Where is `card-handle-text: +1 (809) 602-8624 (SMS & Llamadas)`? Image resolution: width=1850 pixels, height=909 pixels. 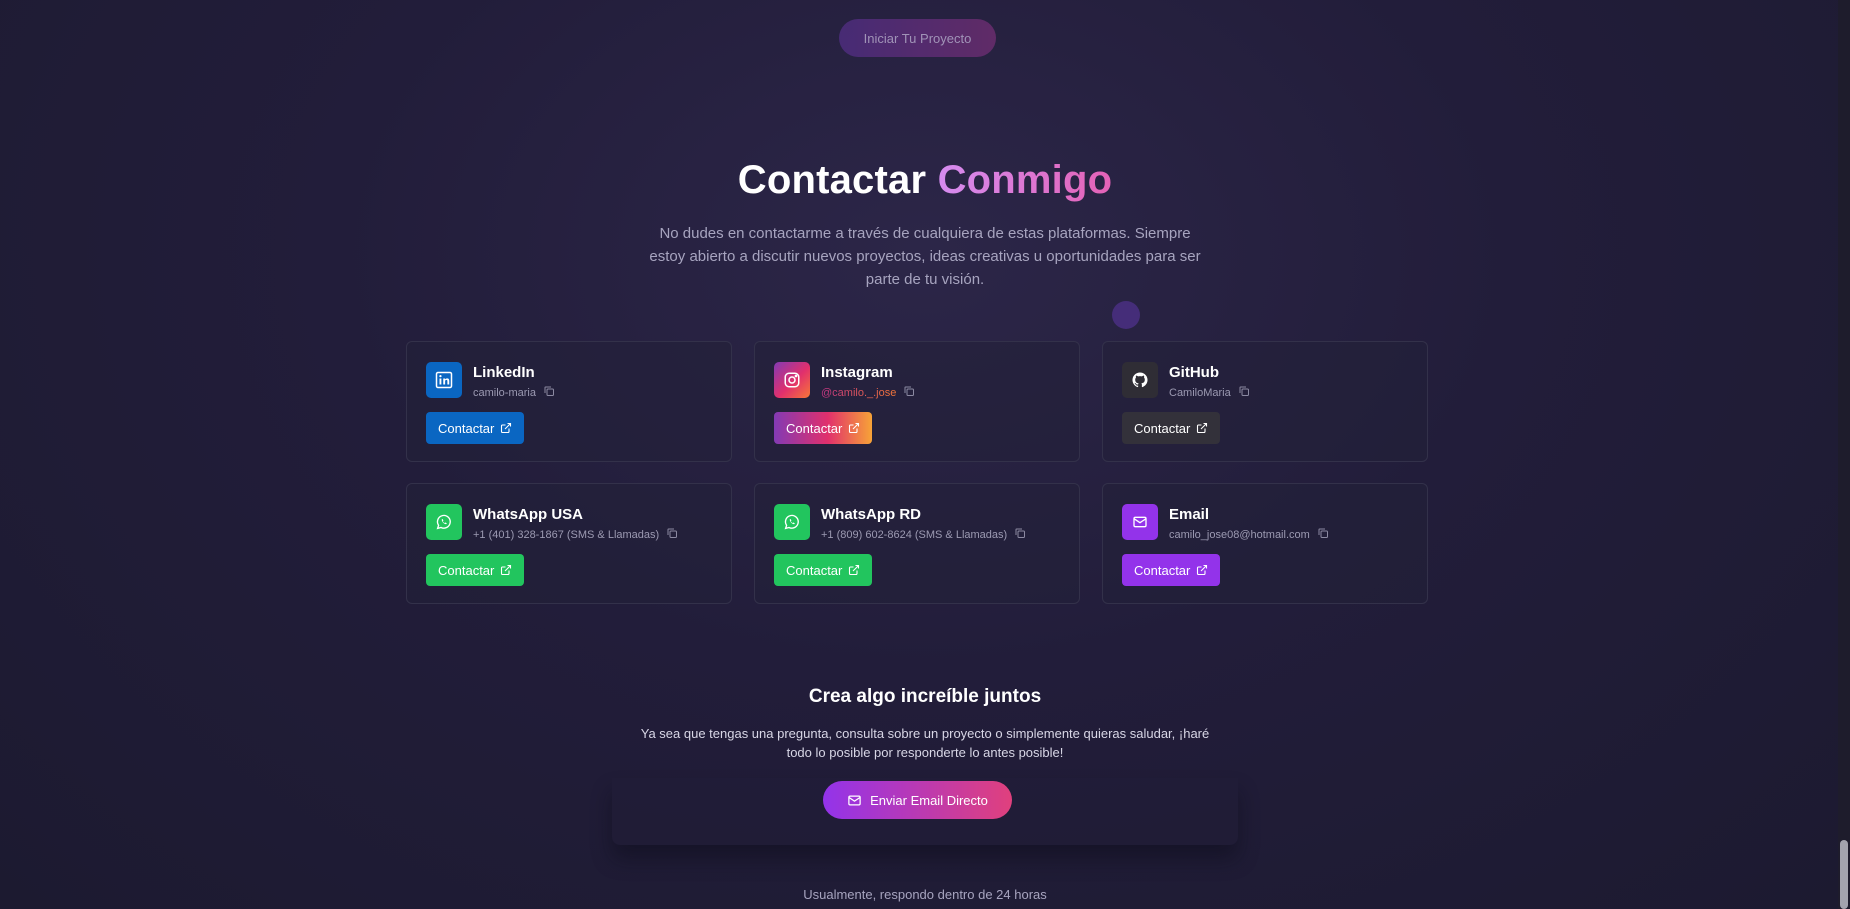 card-handle-text: +1 (809) 602-8624 (SMS & Llamadas) is located at coordinates (914, 534).